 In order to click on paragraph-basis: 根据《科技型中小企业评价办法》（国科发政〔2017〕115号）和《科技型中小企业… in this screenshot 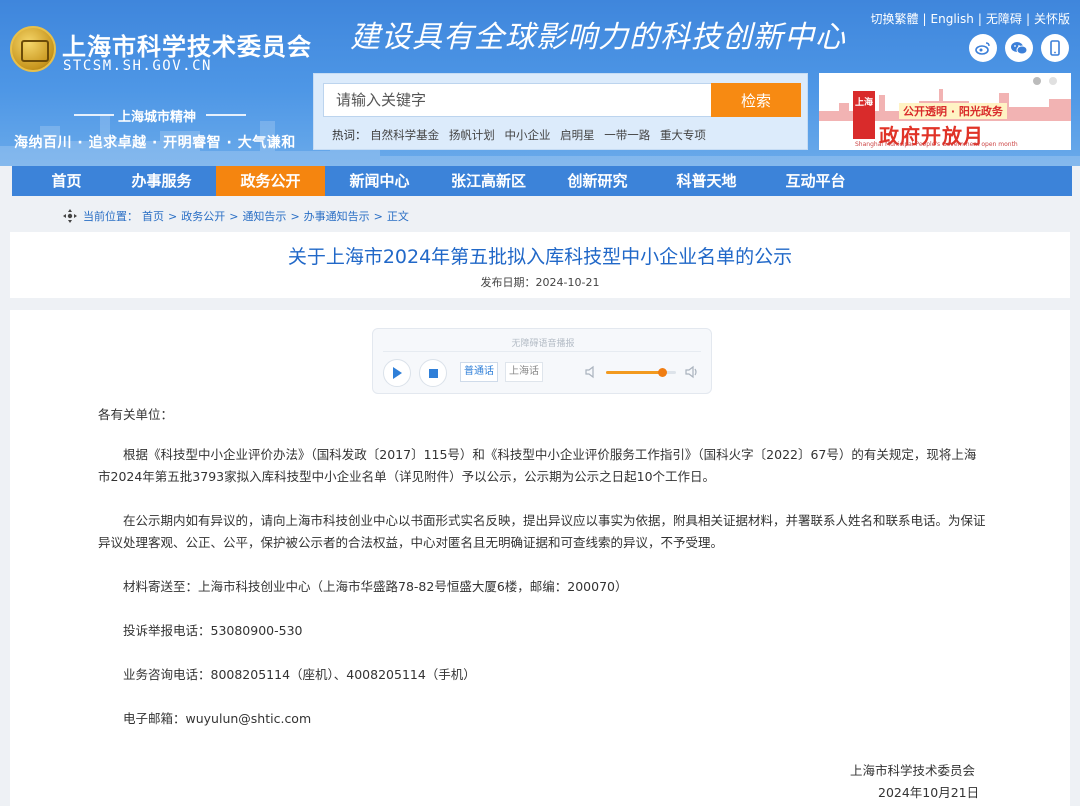, I will do `click(537, 465)`.